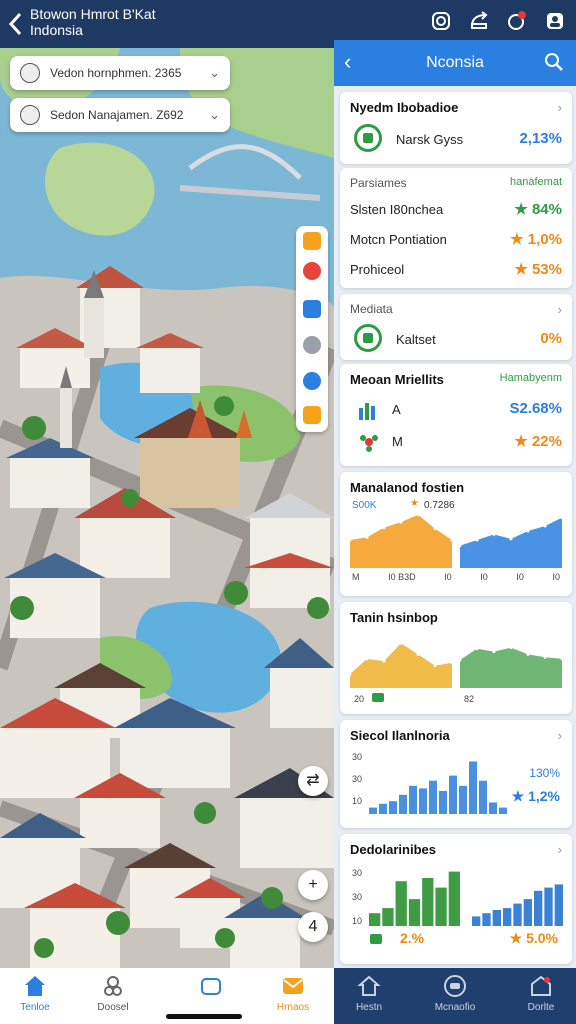 Image resolution: width=576 pixels, height=1024 pixels. Describe the element at coordinates (293, 1007) in the screenshot. I see `nav-label: Hrnaos` at that location.